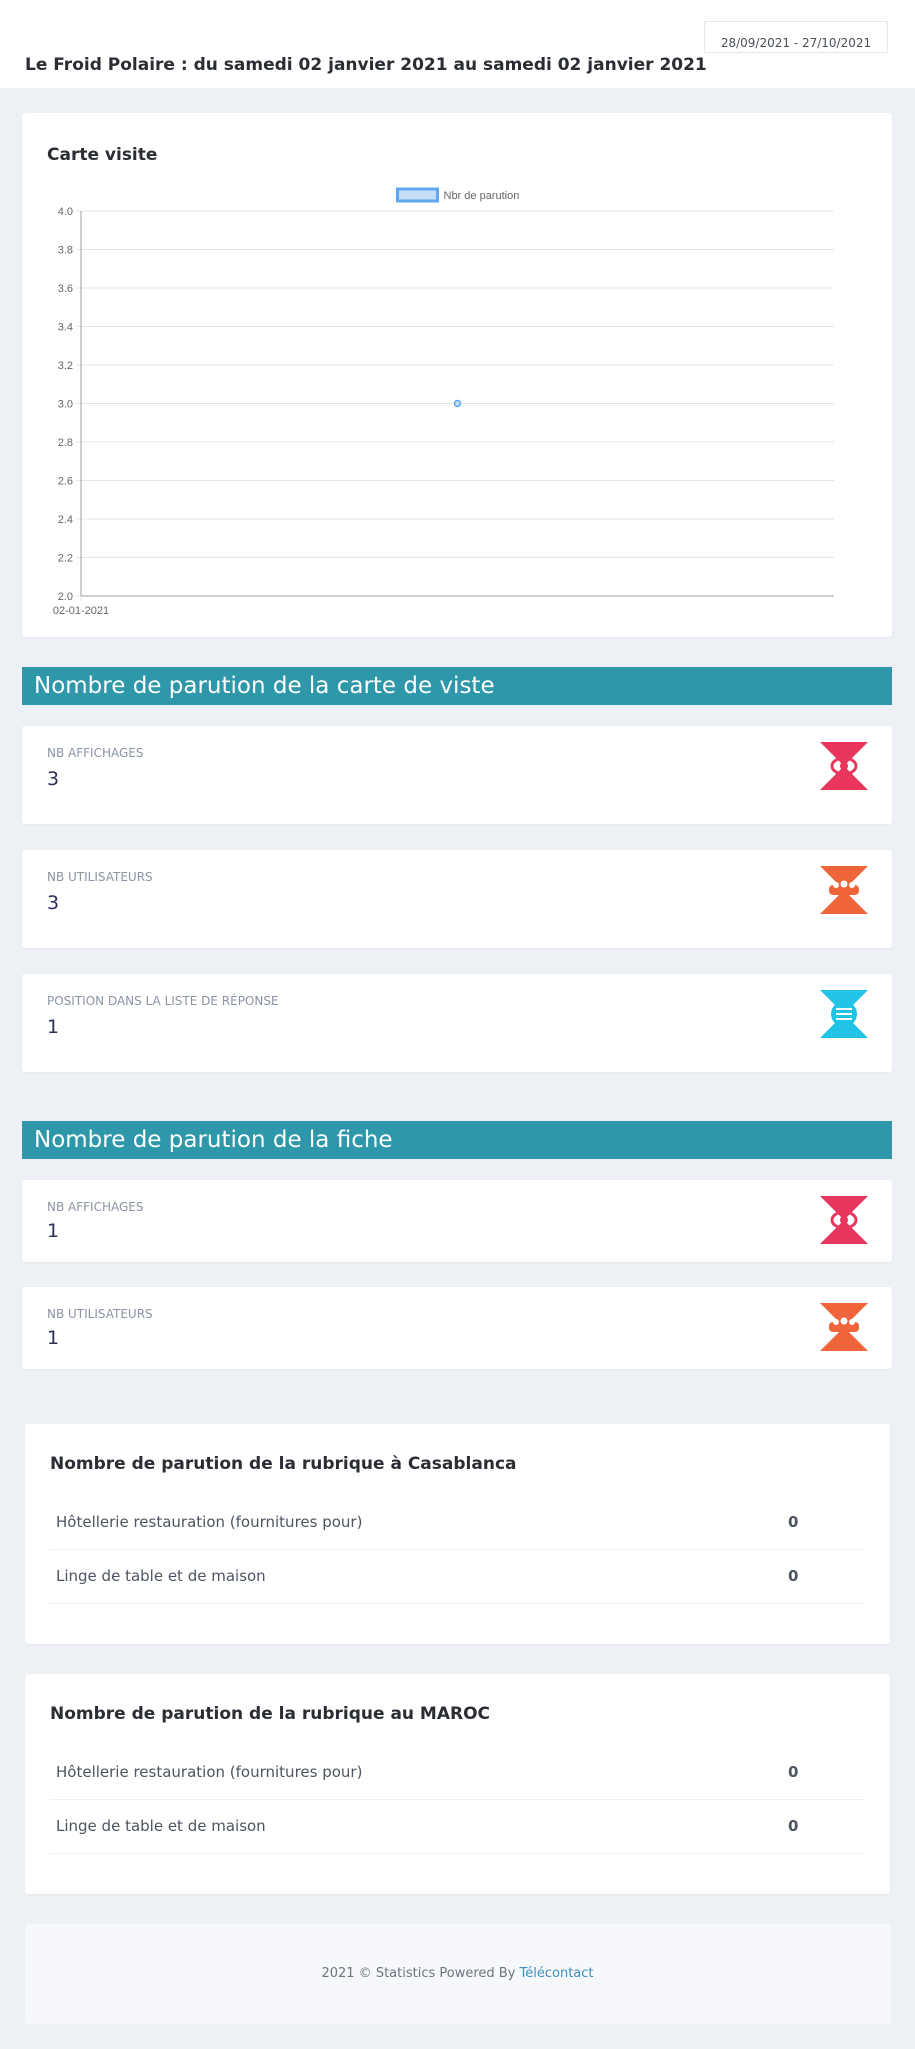 The height and width of the screenshot is (2049, 915). I want to click on footer-link: Télécontact, so click(557, 1973).